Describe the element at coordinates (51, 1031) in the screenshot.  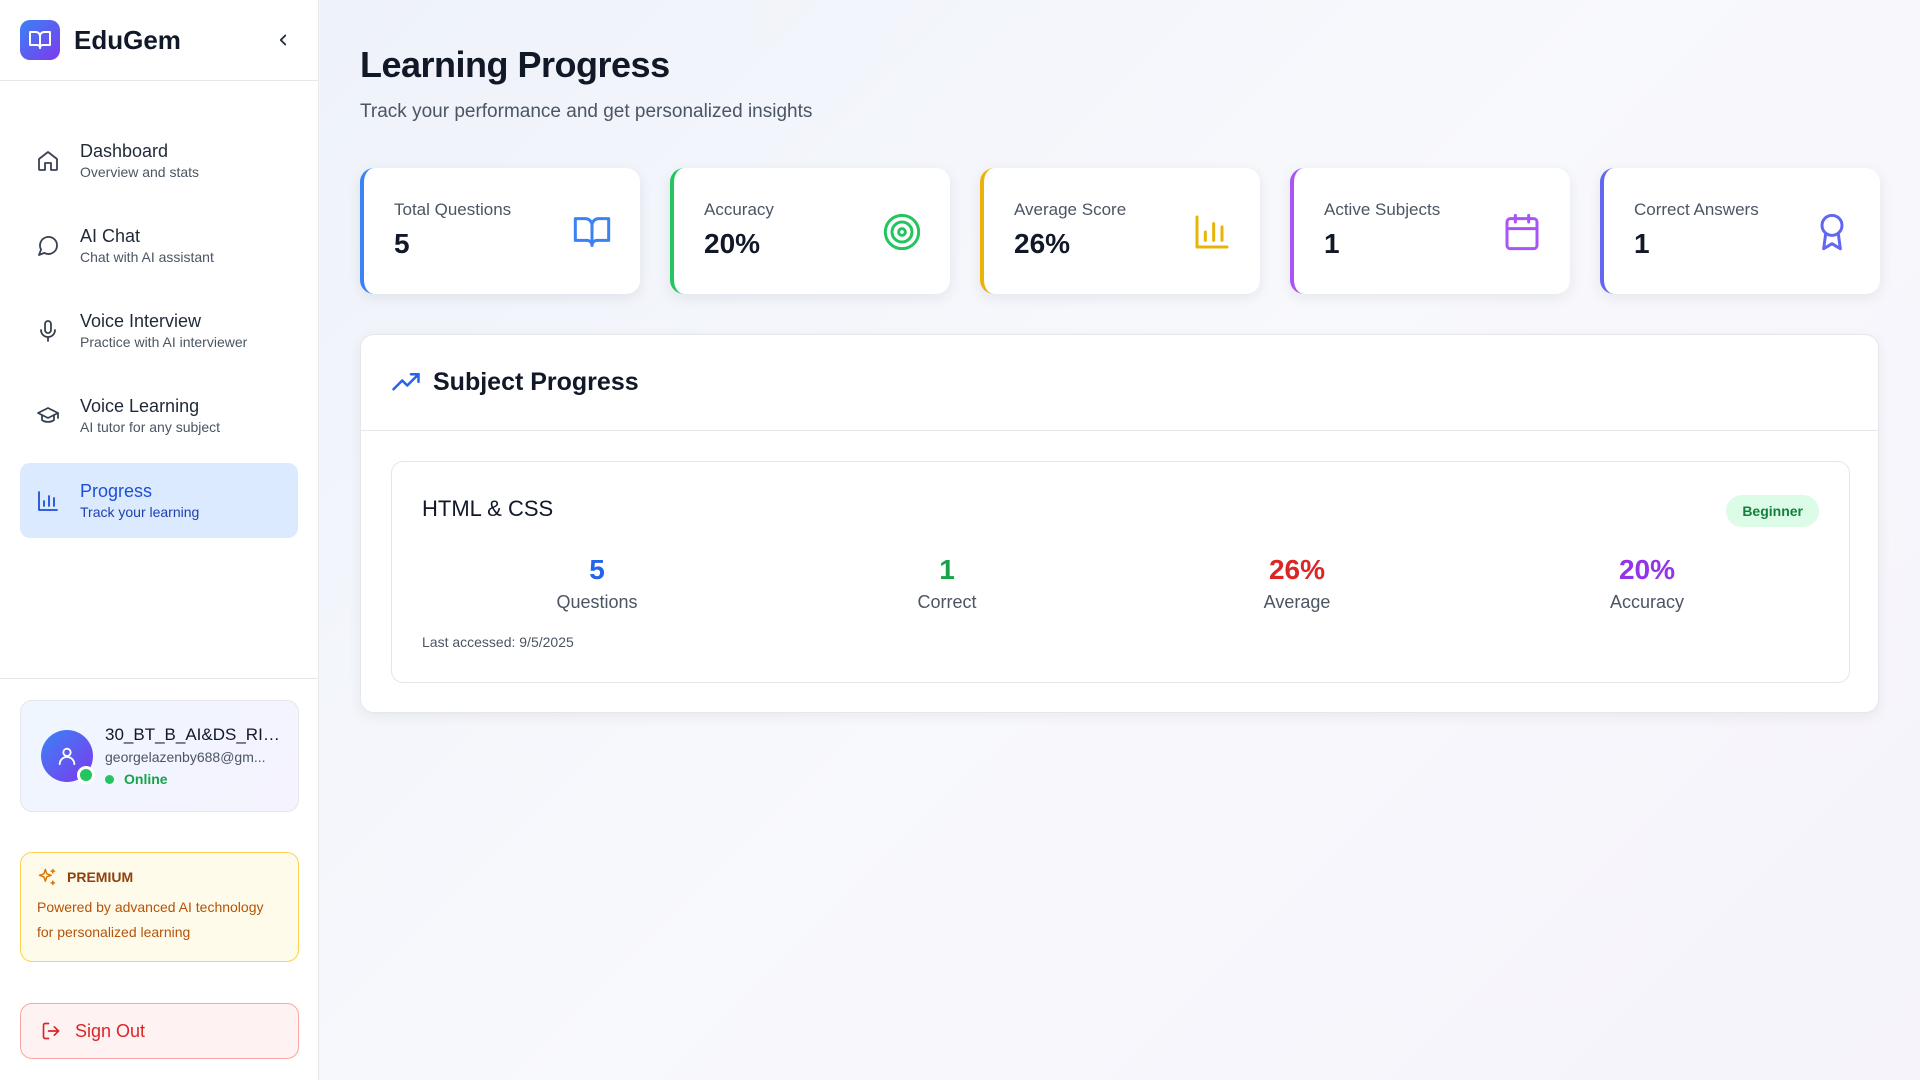
I see `log-out-icon` at that location.